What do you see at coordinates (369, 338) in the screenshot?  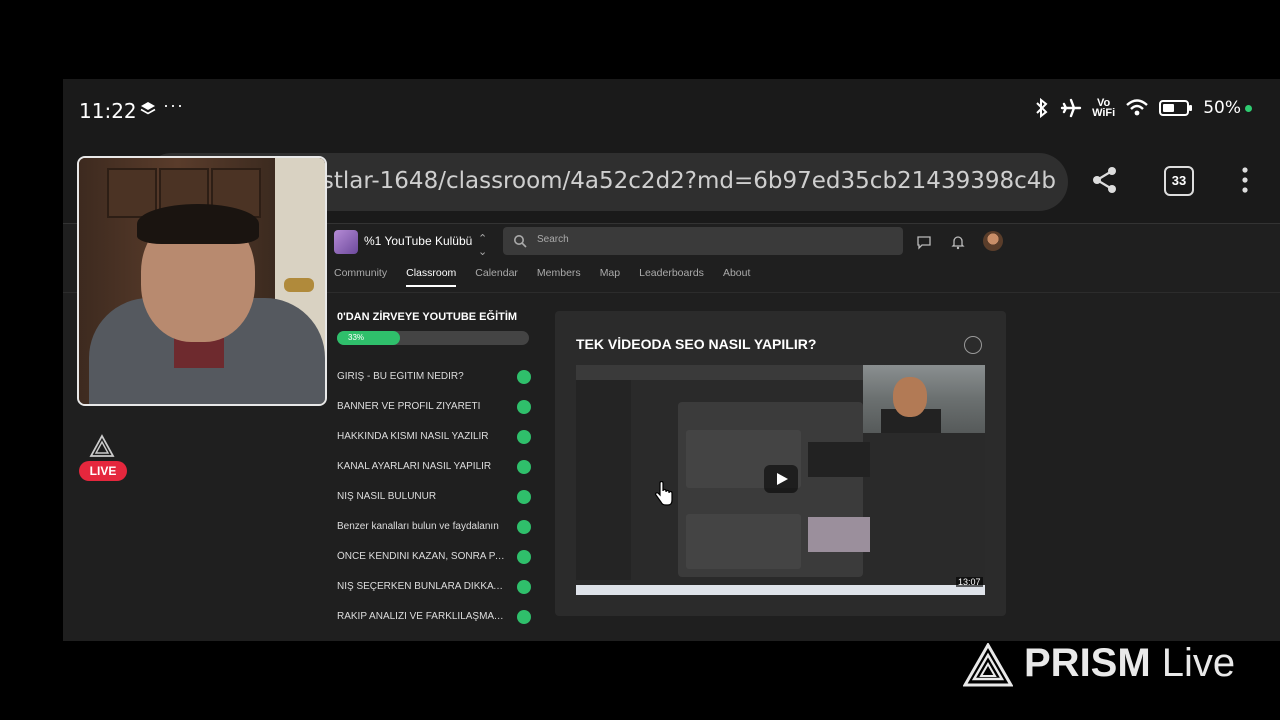 I see `progress-fill` at bounding box center [369, 338].